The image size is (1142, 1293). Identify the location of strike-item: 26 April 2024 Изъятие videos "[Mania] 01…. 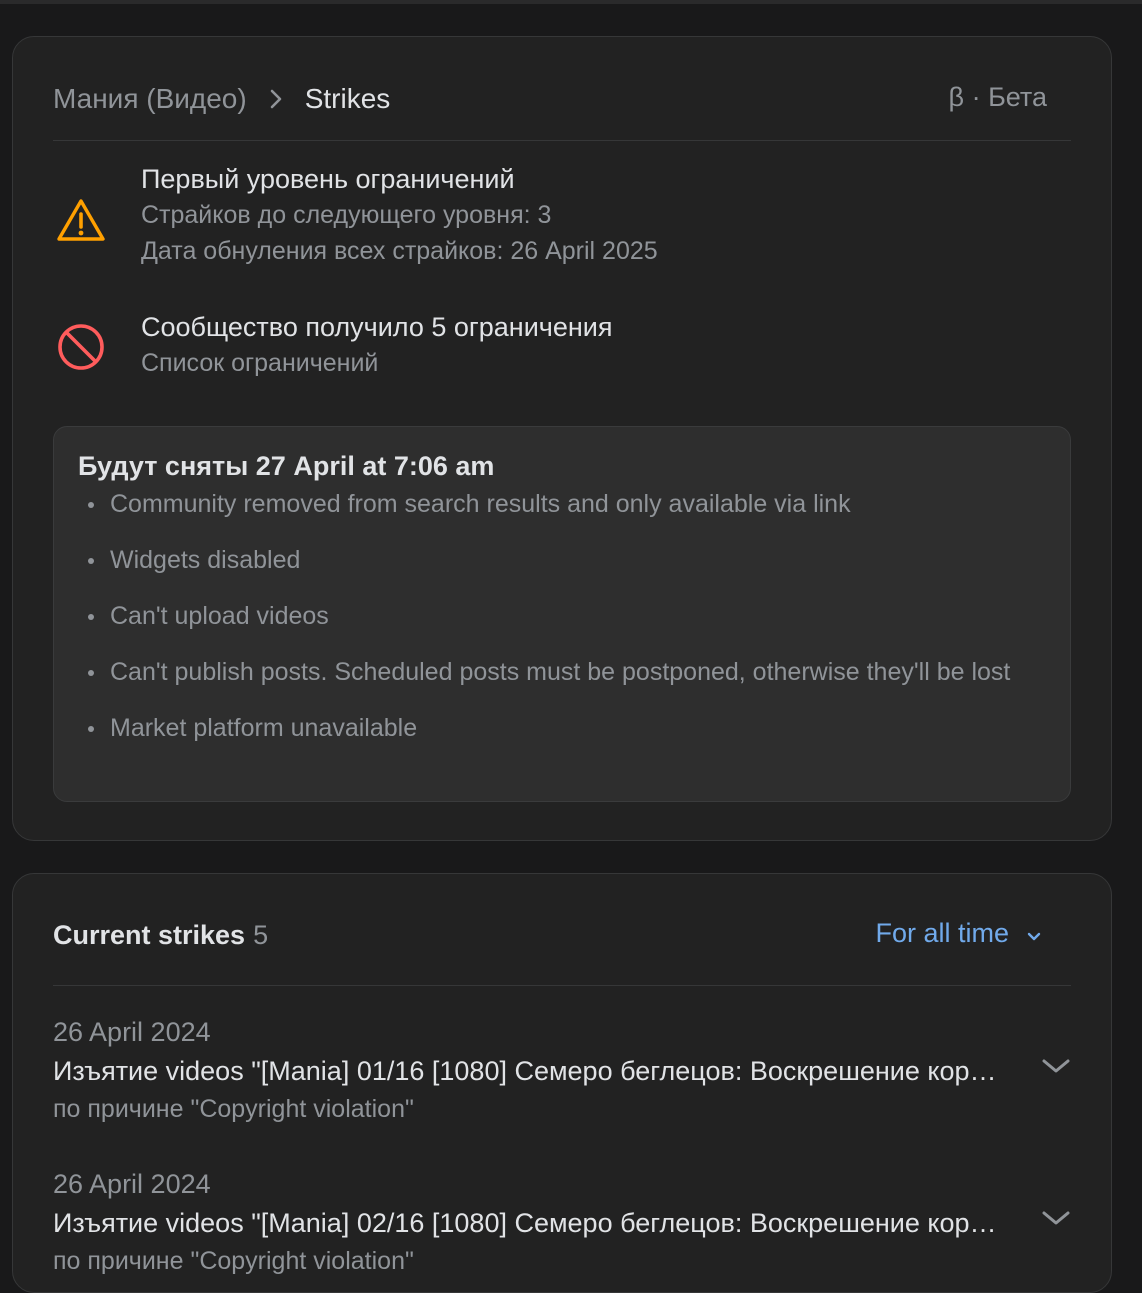
(562, 1070).